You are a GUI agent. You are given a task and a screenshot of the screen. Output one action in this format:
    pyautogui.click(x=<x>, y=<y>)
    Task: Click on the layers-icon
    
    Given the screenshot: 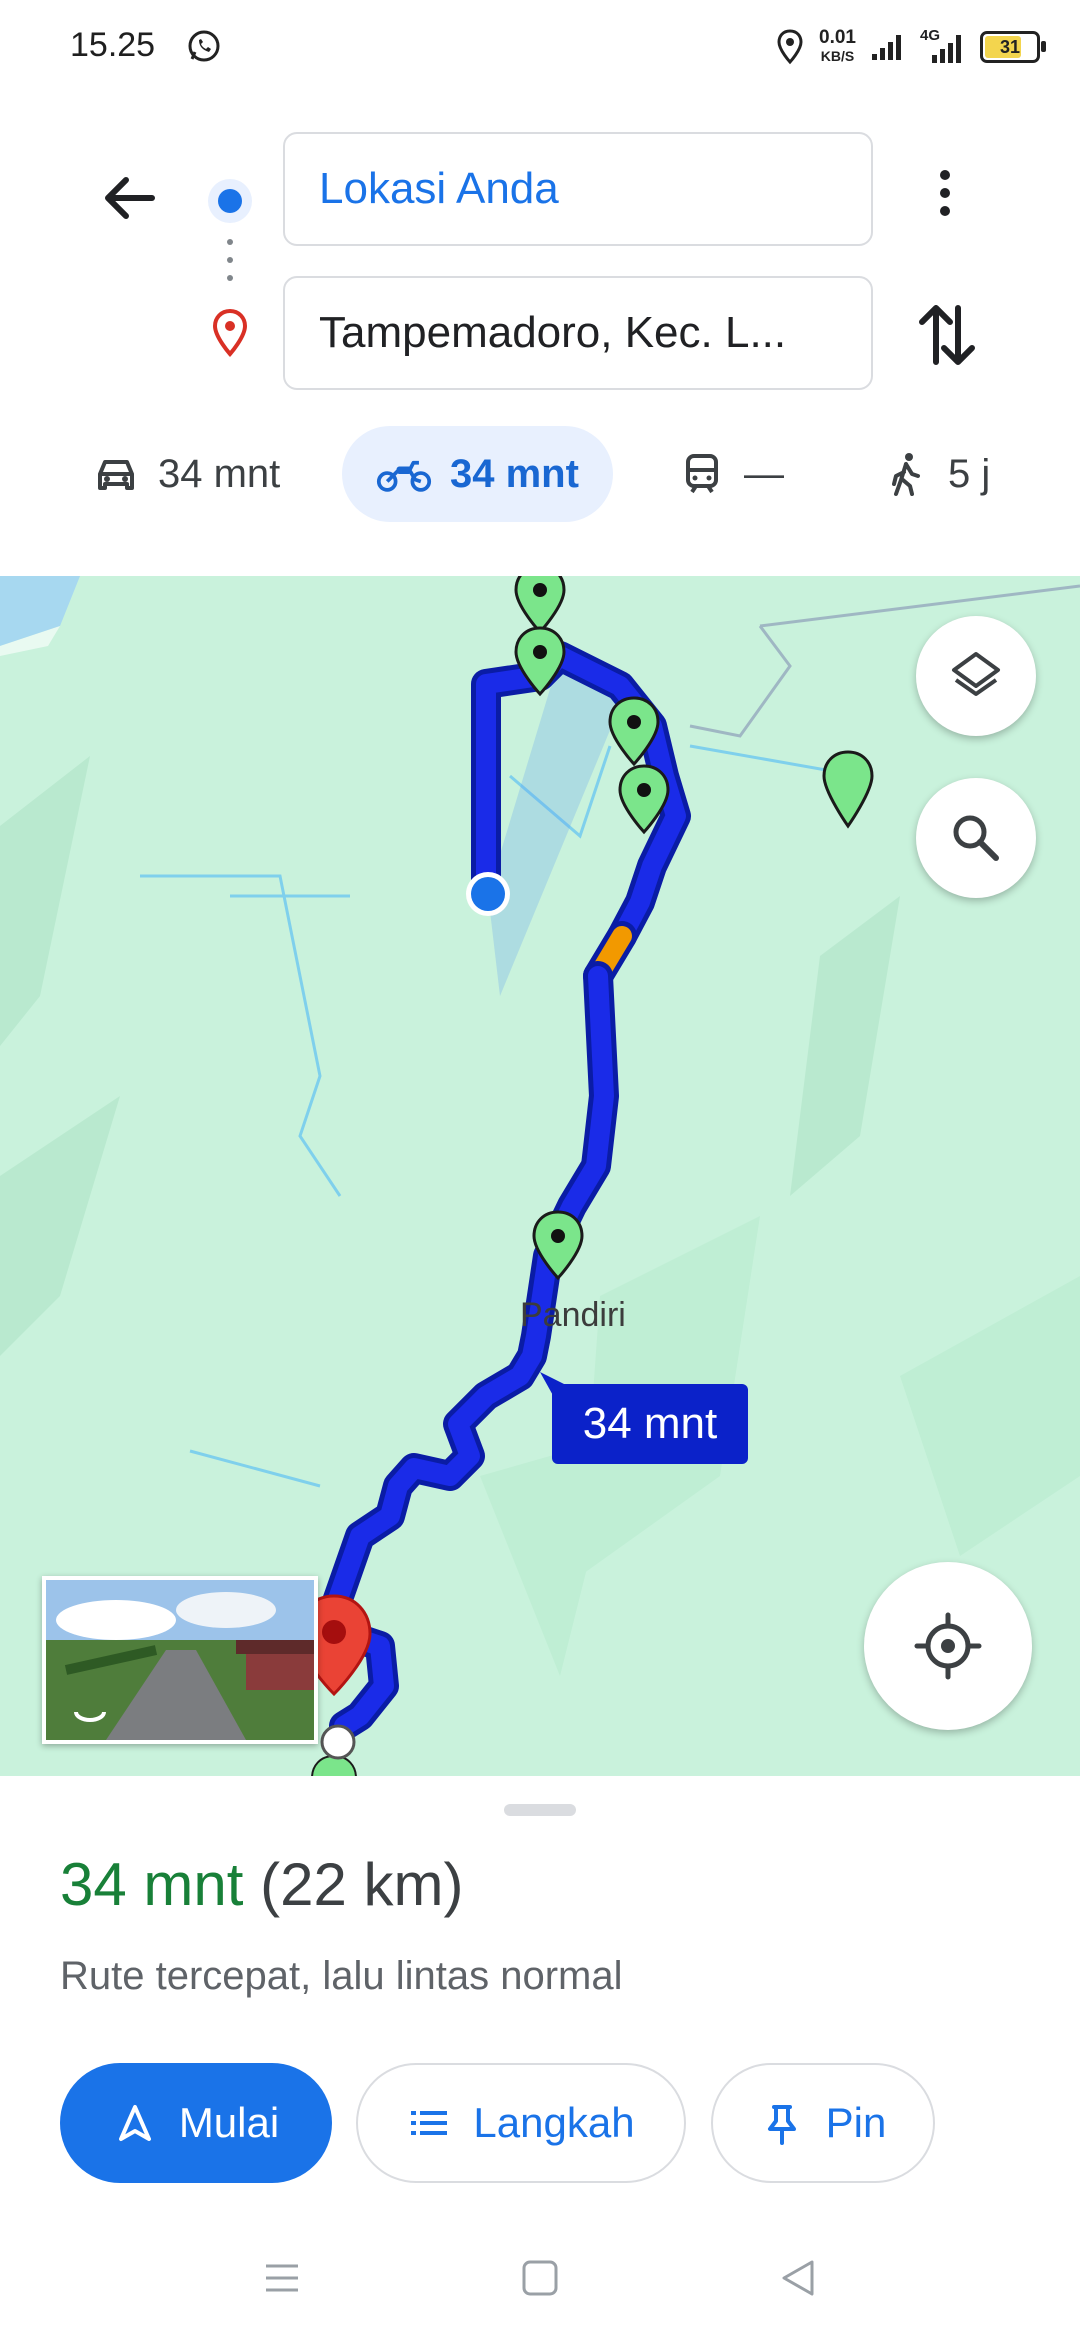 What is the action you would take?
    pyautogui.click(x=976, y=674)
    